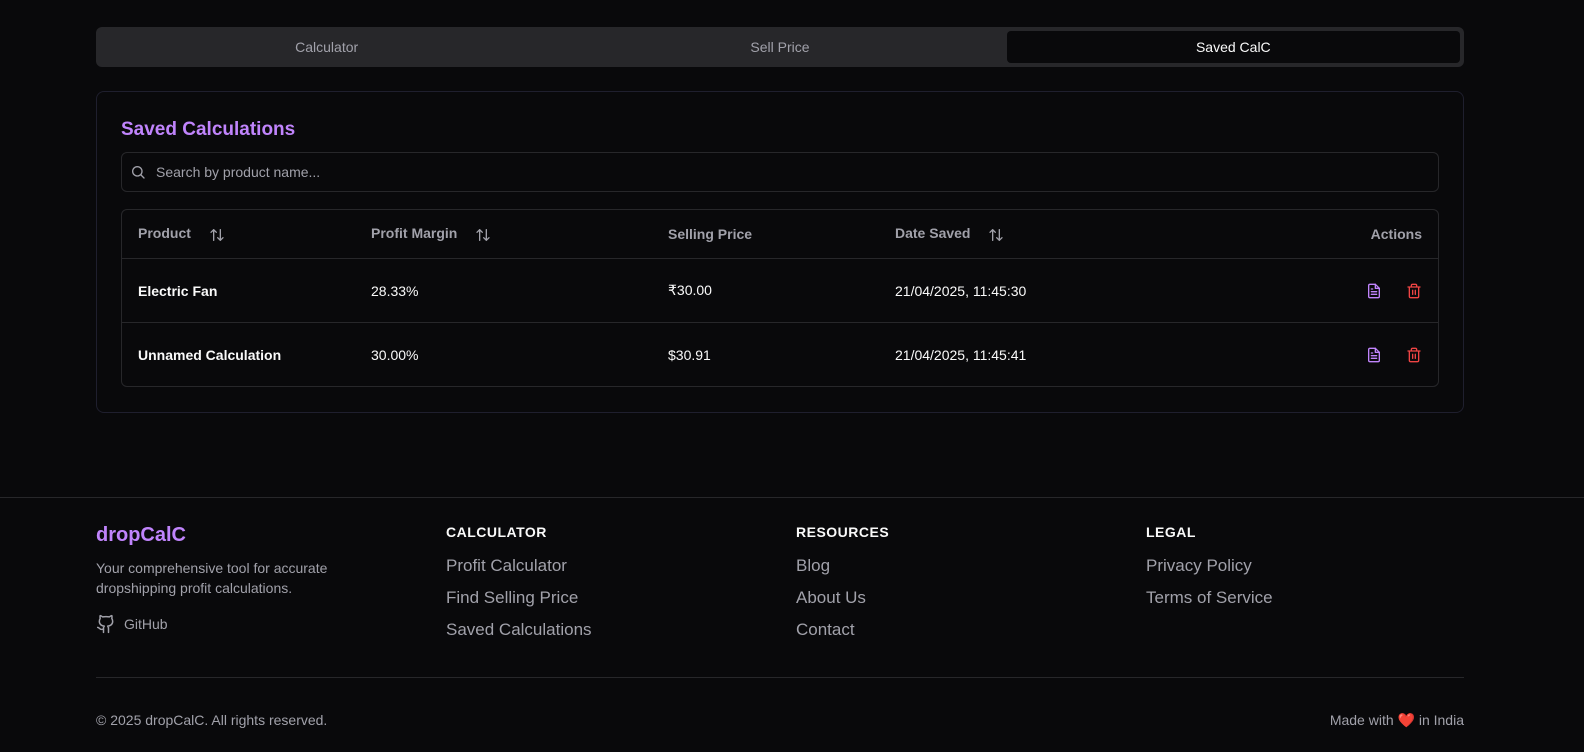 Image resolution: width=1584 pixels, height=752 pixels. Describe the element at coordinates (141, 535) in the screenshot. I see `footer-brand: dropCalC` at that location.